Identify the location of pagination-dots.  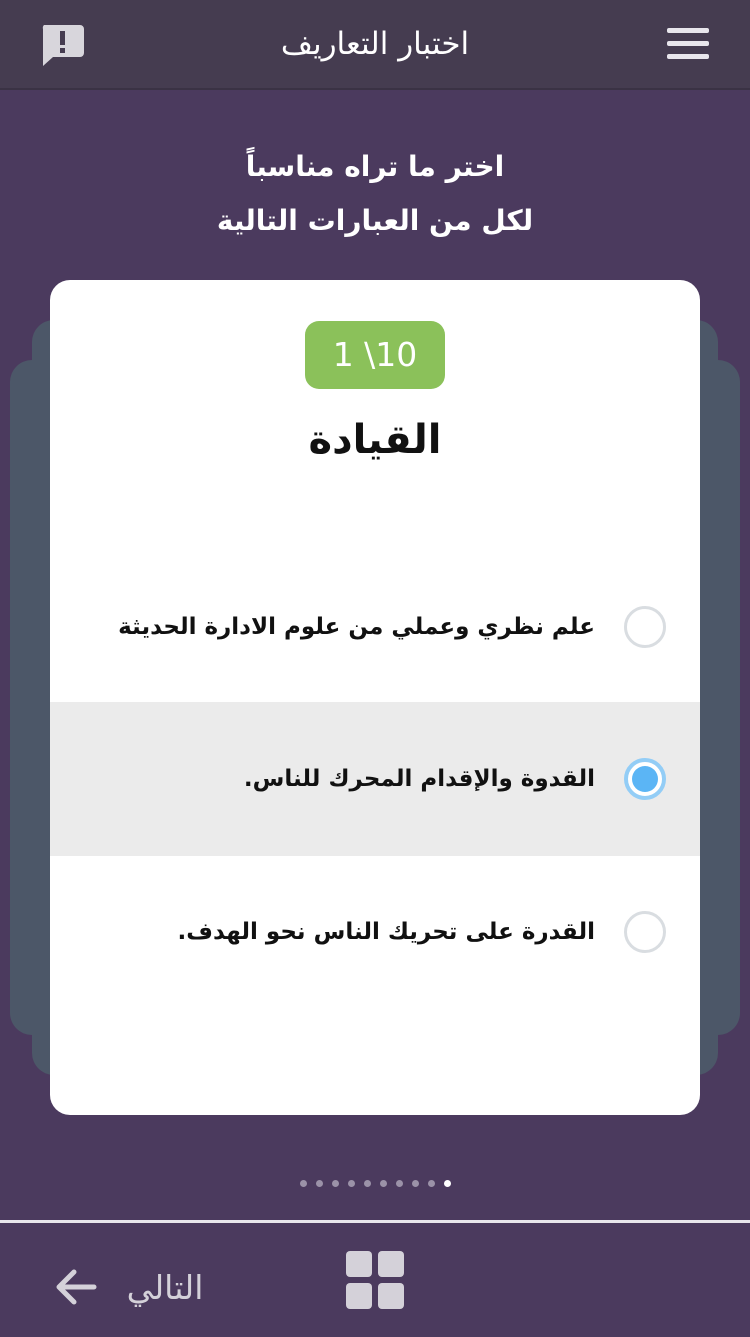
(376, 1184).